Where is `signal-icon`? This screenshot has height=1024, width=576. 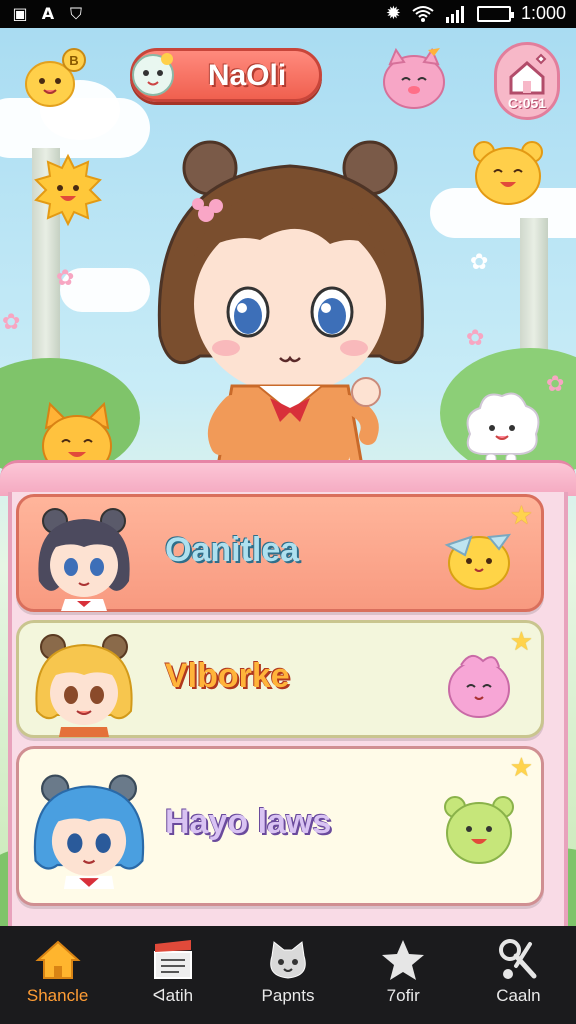 signal-icon is located at coordinates (454, 14).